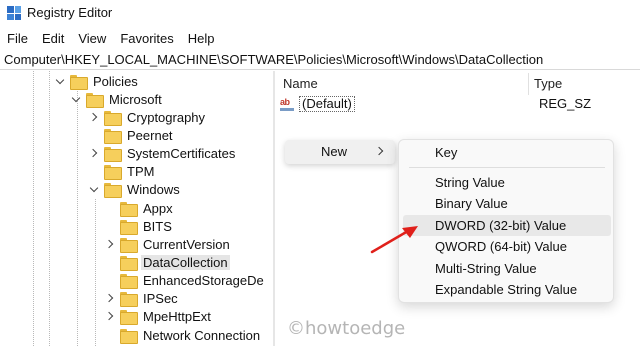 The image size is (640, 346). I want to click on menu-item-dword-value: DWORD (32-bit) Value, so click(507, 225).